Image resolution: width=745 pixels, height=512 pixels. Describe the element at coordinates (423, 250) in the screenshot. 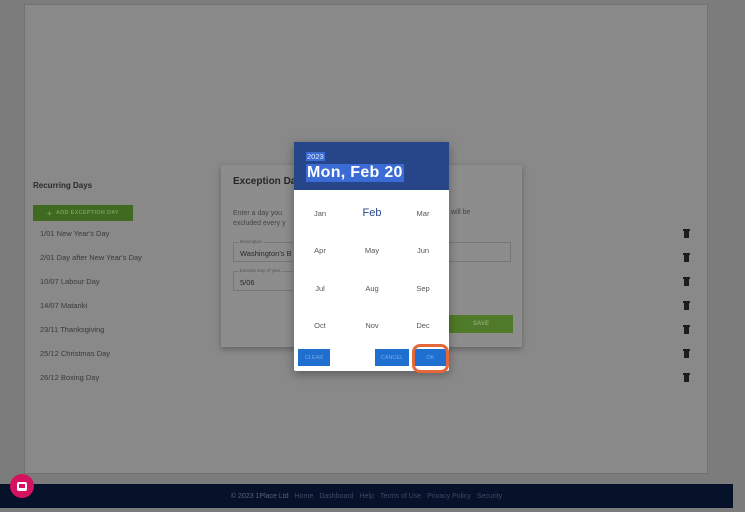

I see `month-jun: Jun` at that location.